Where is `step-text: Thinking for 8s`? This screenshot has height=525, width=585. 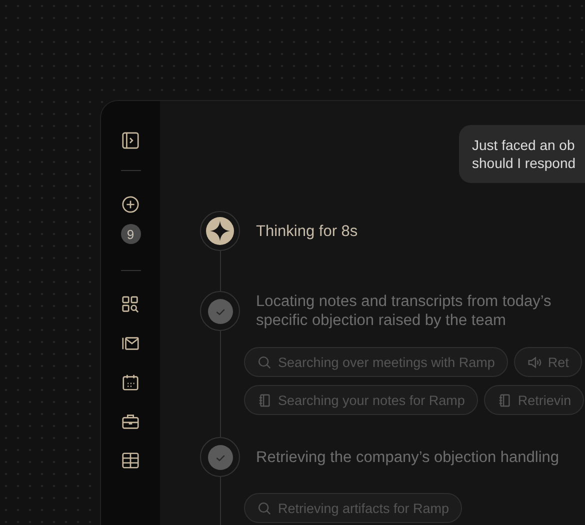
step-text: Thinking for 8s is located at coordinates (307, 231).